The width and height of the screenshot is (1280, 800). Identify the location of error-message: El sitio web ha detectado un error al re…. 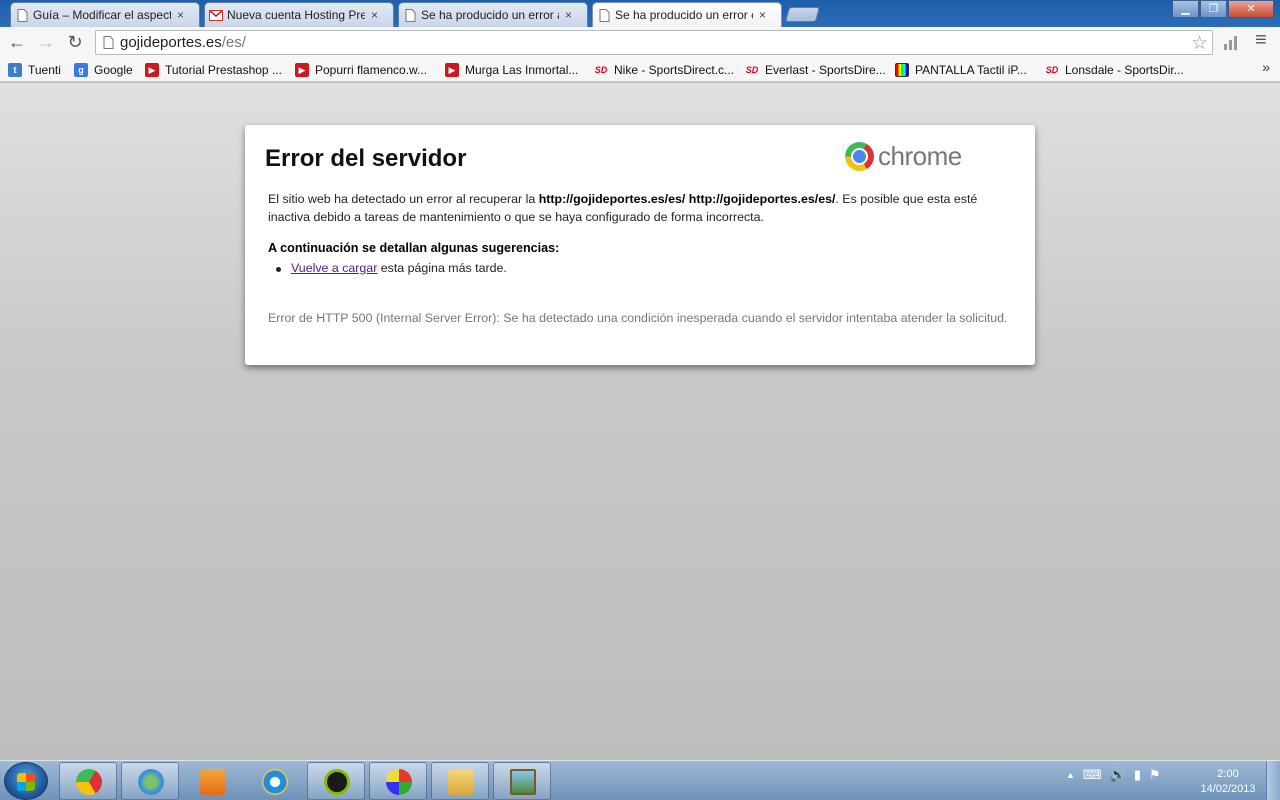
(633, 208).